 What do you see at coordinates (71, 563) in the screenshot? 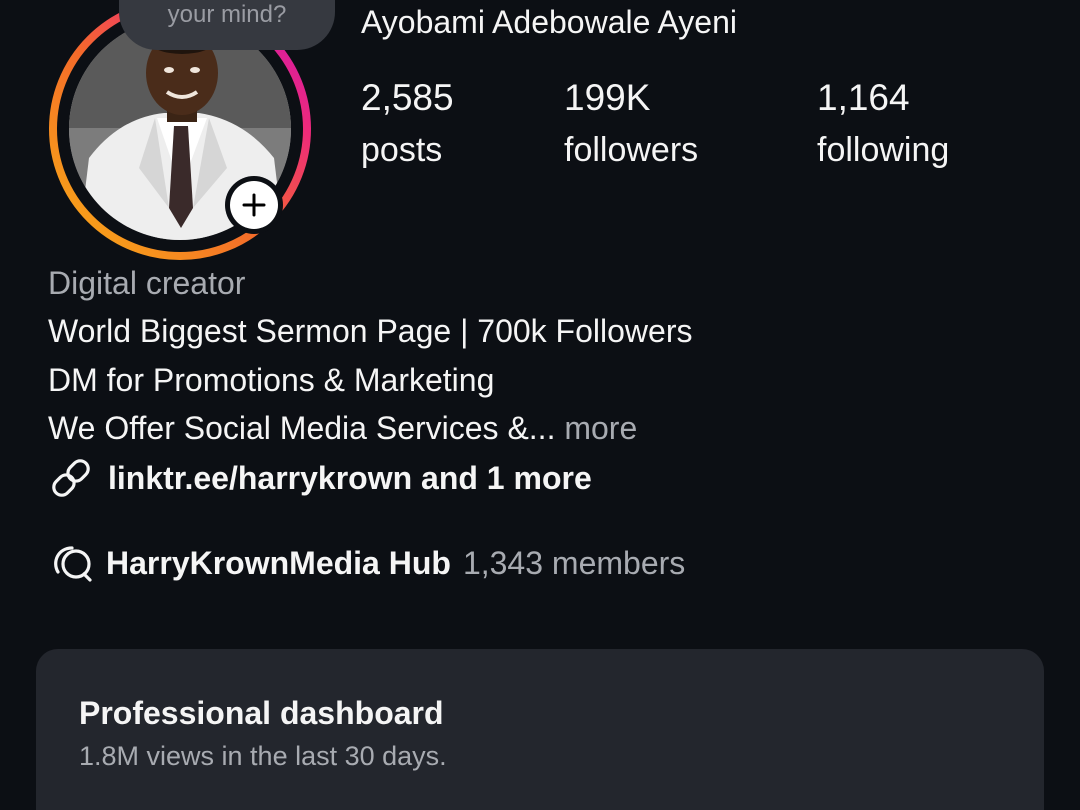
I see `broadcast-channel-icon` at bounding box center [71, 563].